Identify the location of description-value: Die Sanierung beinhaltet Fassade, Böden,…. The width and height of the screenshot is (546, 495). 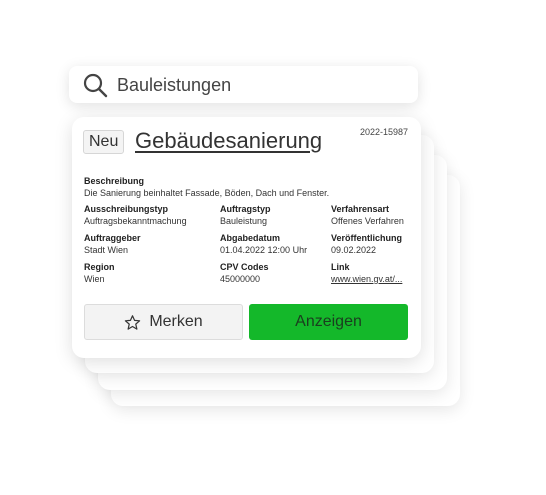
(207, 193).